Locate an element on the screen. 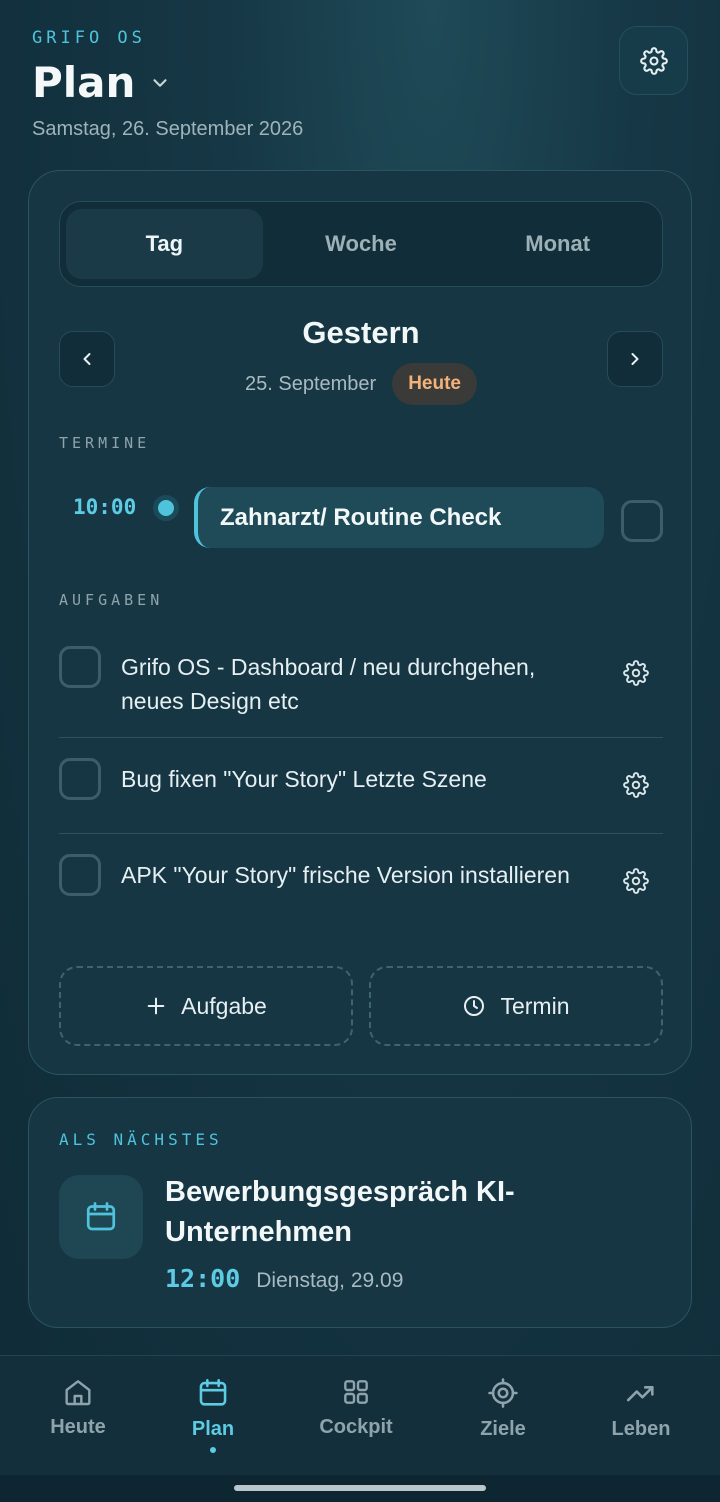  app-brand: GRIFO OS is located at coordinates (89, 38).